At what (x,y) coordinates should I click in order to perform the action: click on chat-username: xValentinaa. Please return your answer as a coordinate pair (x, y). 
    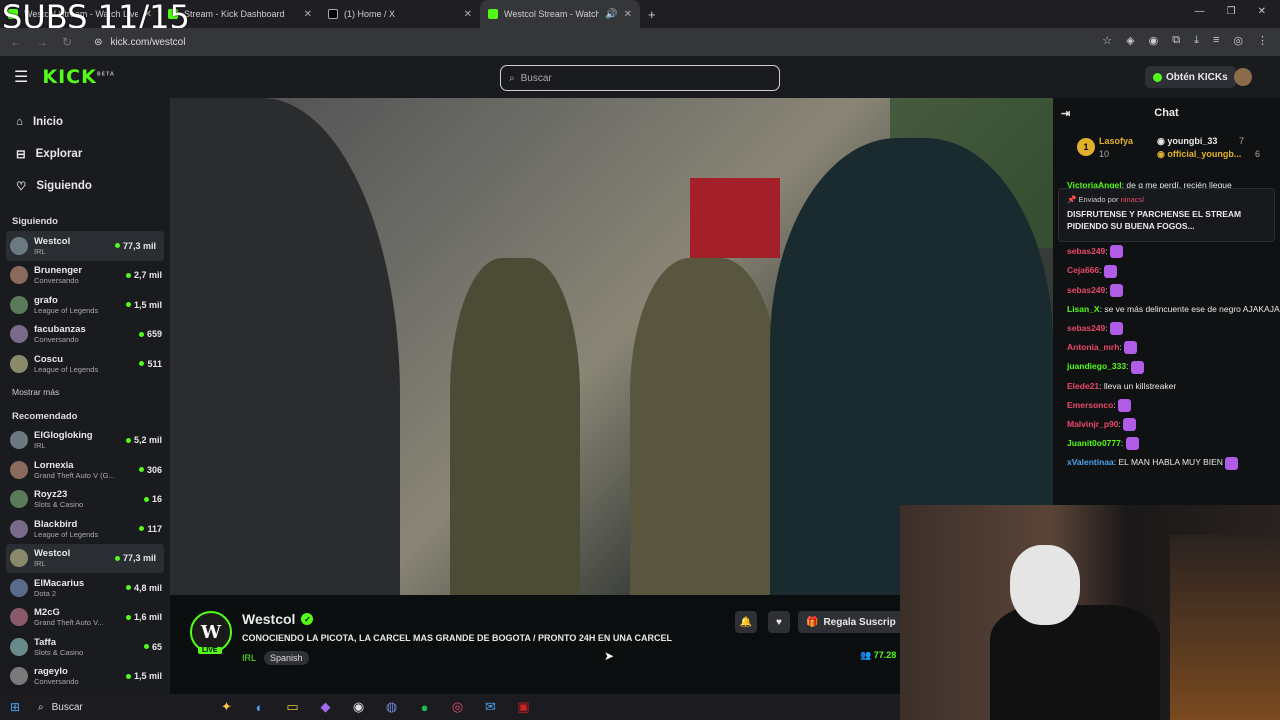
    Looking at the image, I should click on (1090, 462).